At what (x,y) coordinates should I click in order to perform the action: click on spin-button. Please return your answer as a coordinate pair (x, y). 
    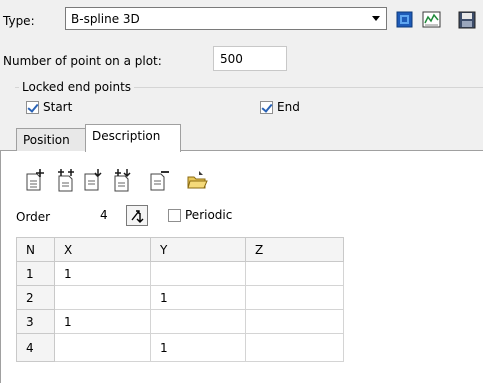
    Looking at the image, I should click on (137, 215).